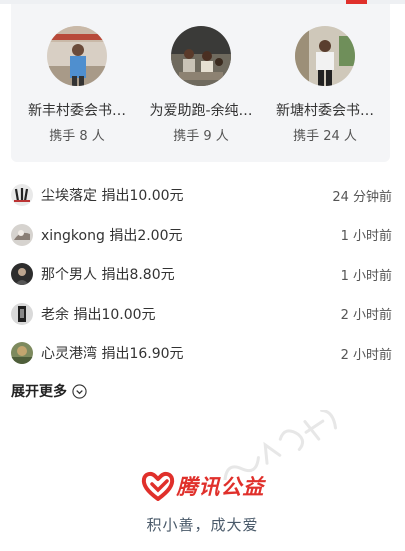  Describe the element at coordinates (362, 197) in the screenshot. I see `donation-time: 24 分钟前` at that location.